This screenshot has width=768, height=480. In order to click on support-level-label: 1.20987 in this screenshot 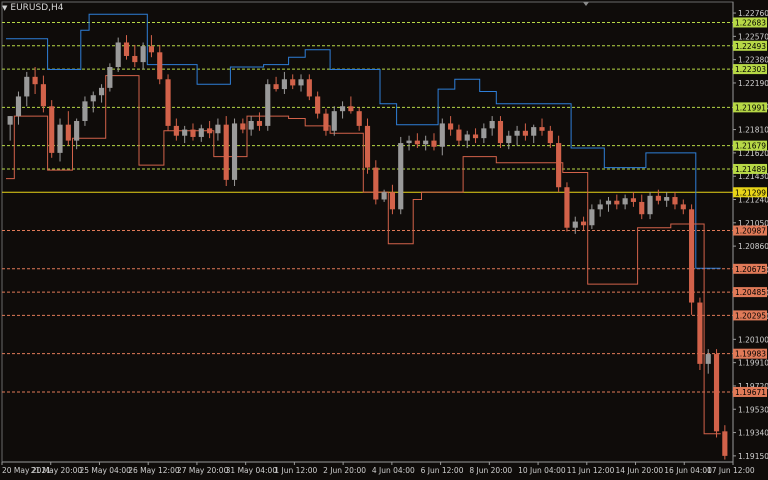, I will do `click(750, 231)`.